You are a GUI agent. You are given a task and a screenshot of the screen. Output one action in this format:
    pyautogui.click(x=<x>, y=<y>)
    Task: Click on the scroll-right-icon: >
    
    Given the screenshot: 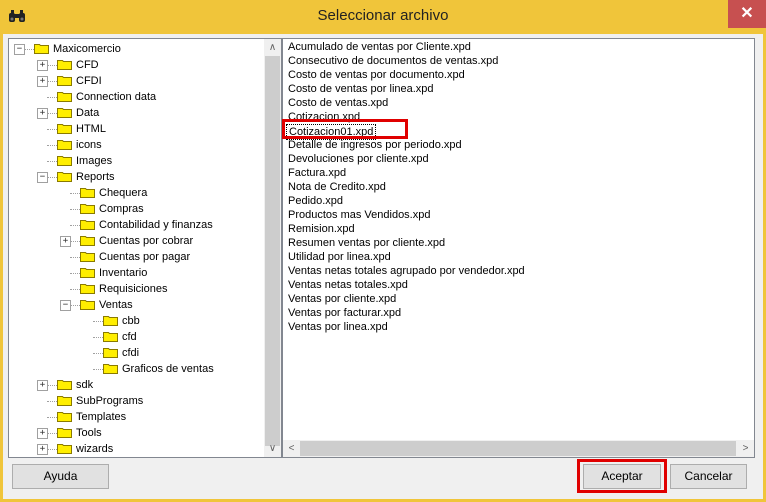 What is the action you would take?
    pyautogui.click(x=745, y=448)
    